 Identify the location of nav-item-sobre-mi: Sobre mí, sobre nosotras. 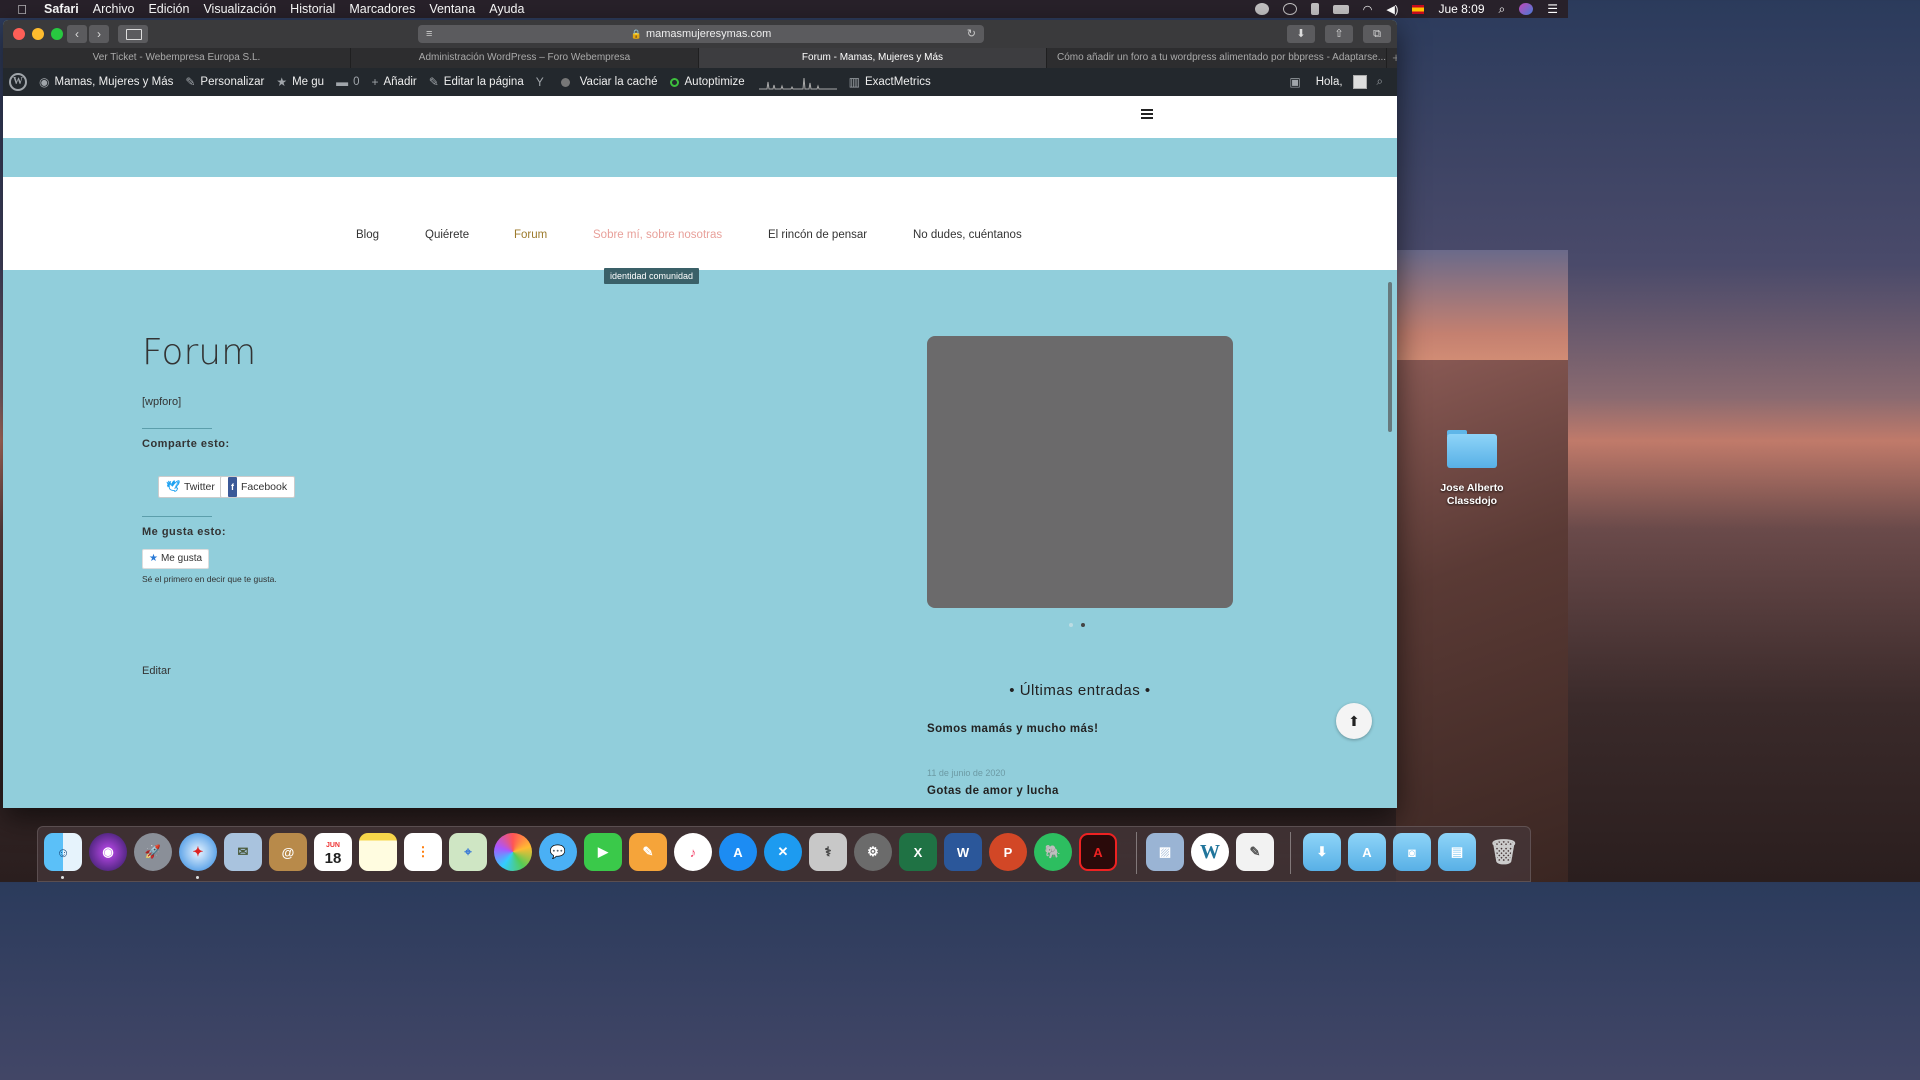
(657, 235).